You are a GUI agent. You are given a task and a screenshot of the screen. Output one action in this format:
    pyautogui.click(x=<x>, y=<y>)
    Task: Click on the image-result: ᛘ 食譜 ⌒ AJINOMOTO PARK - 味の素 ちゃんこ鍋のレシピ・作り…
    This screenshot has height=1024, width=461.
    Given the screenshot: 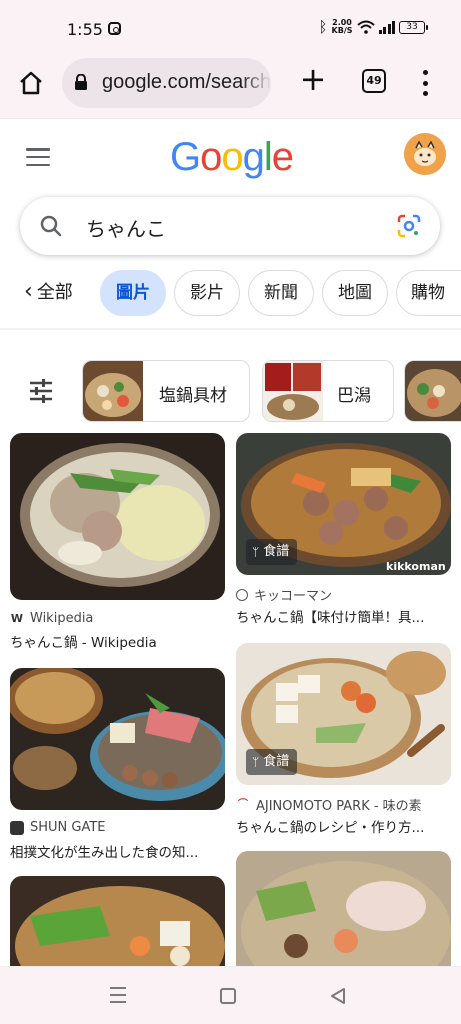 What is the action you would take?
    pyautogui.click(x=343, y=740)
    